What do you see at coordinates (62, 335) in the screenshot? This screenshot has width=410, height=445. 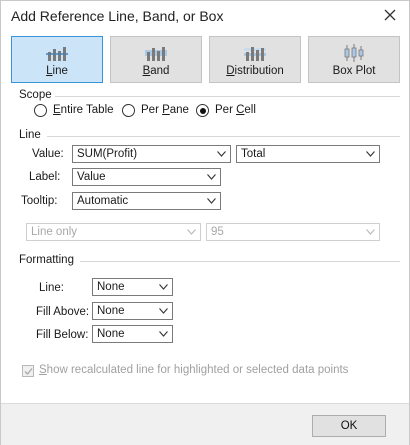 I see `fill-below-label: Fill Below:` at bounding box center [62, 335].